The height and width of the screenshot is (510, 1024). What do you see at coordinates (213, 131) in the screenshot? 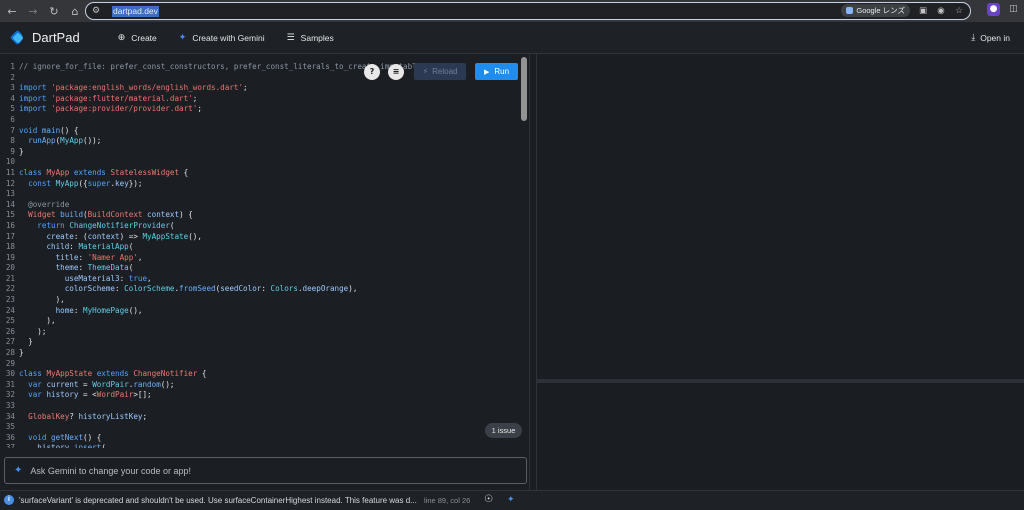
I see `code-line: 7 void main() {` at bounding box center [213, 131].